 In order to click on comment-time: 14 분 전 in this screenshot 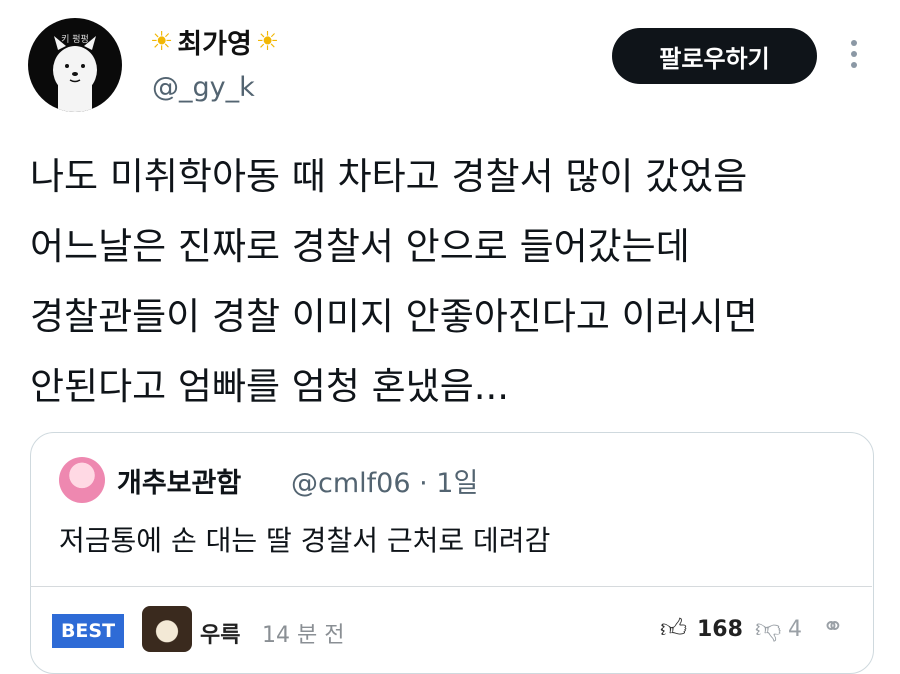, I will do `click(303, 635)`.